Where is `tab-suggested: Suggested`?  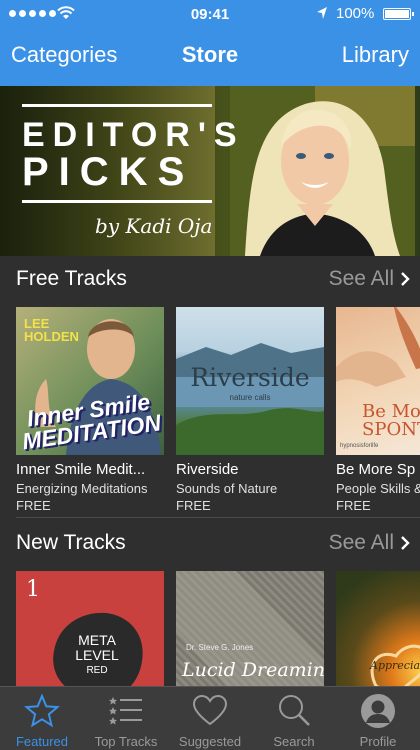 tab-suggested: Suggested is located at coordinates (210, 718).